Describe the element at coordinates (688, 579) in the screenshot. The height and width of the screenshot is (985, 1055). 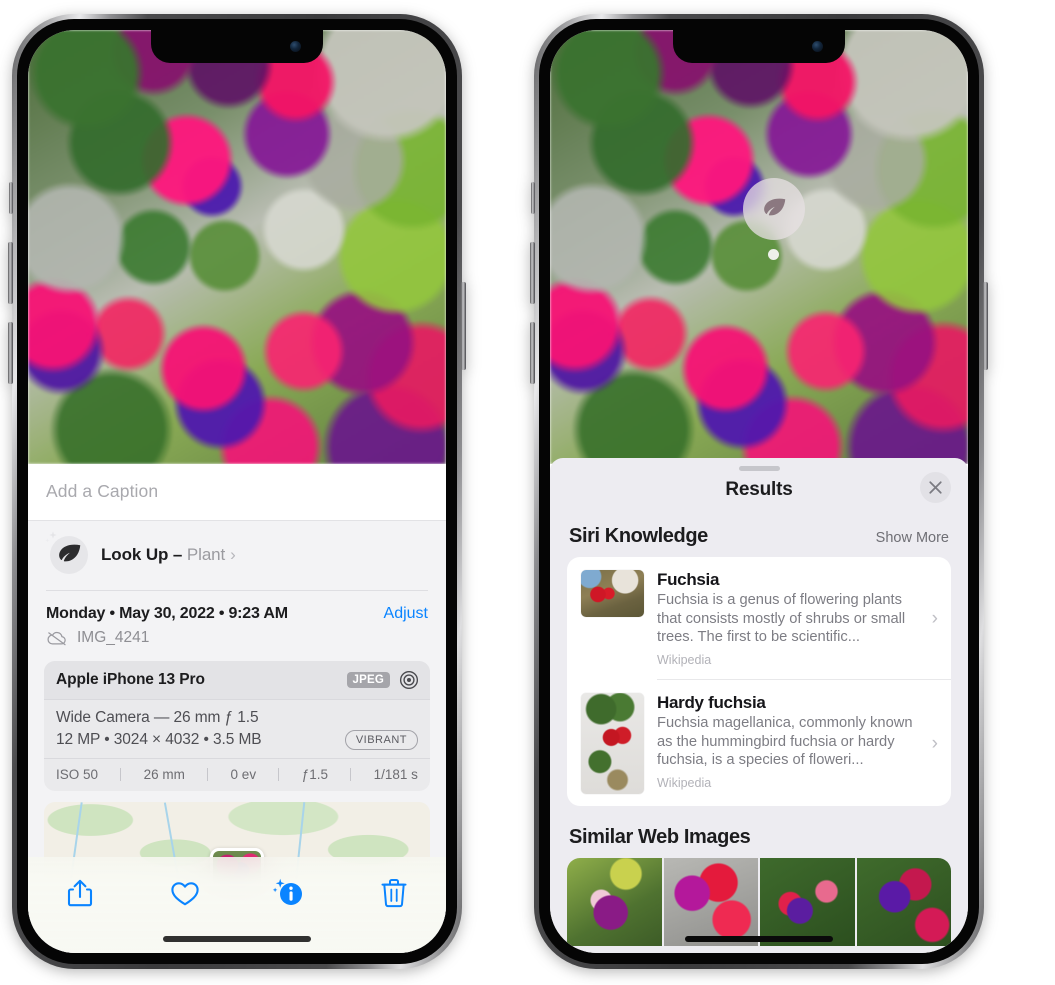
I see `result-title: Fuchsia` at that location.